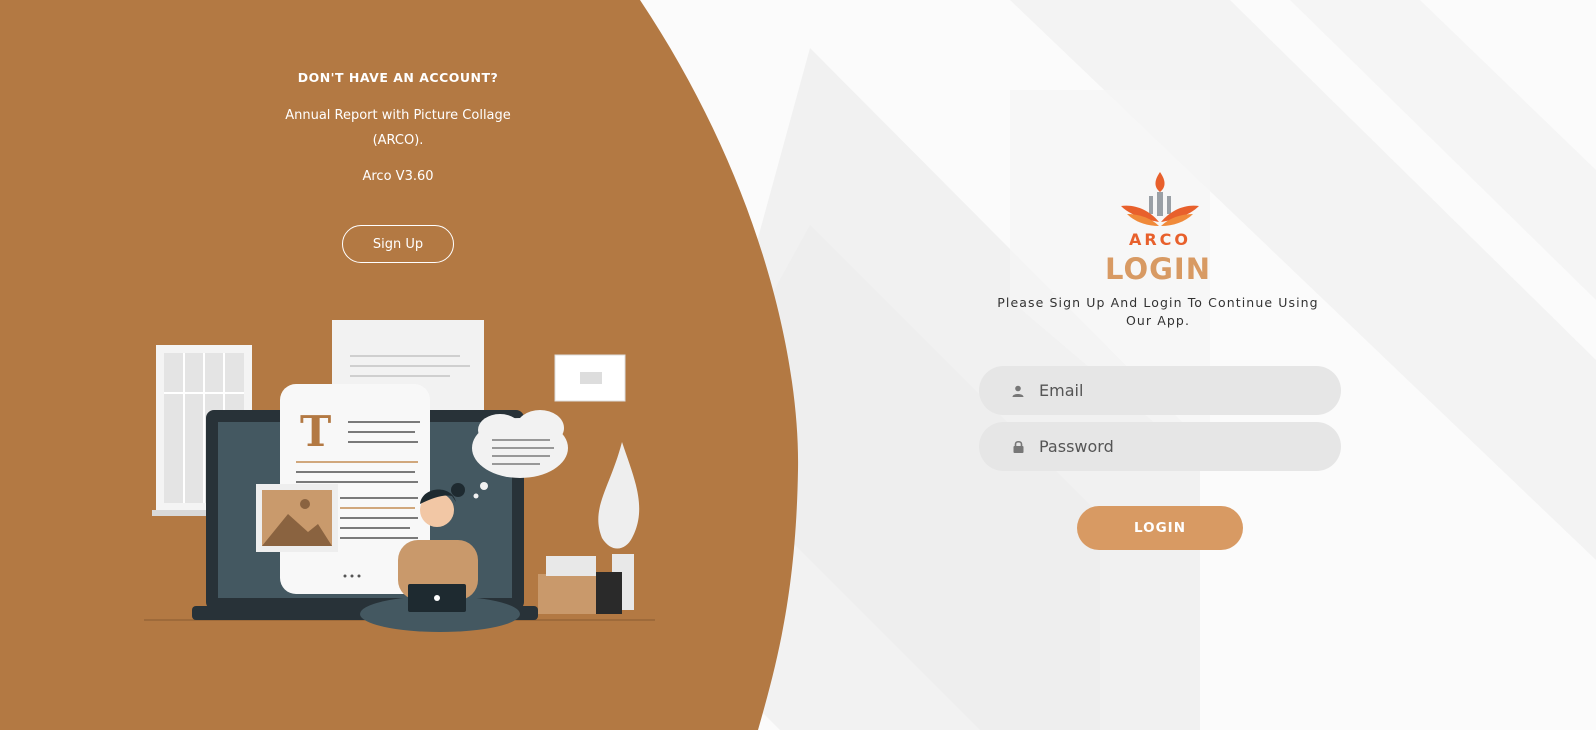  What do you see at coordinates (1160, 239) in the screenshot?
I see `logo-text: ARCO` at bounding box center [1160, 239].